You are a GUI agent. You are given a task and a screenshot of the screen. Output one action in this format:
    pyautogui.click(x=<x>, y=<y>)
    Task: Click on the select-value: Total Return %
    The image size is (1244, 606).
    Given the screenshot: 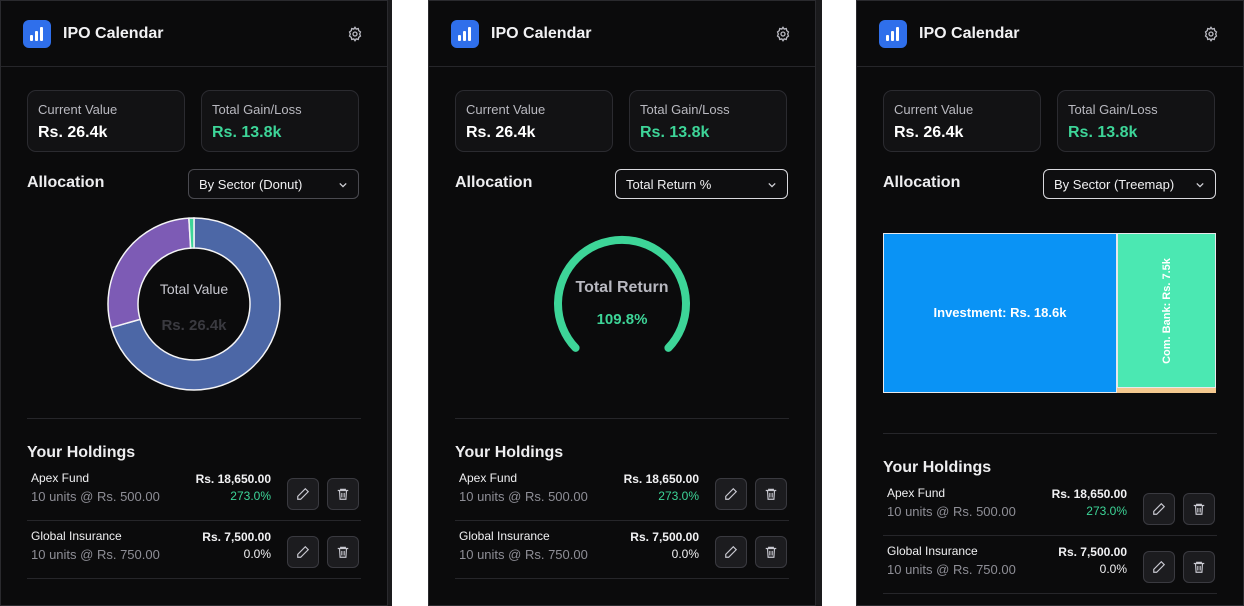 What is the action you would take?
    pyautogui.click(x=669, y=184)
    